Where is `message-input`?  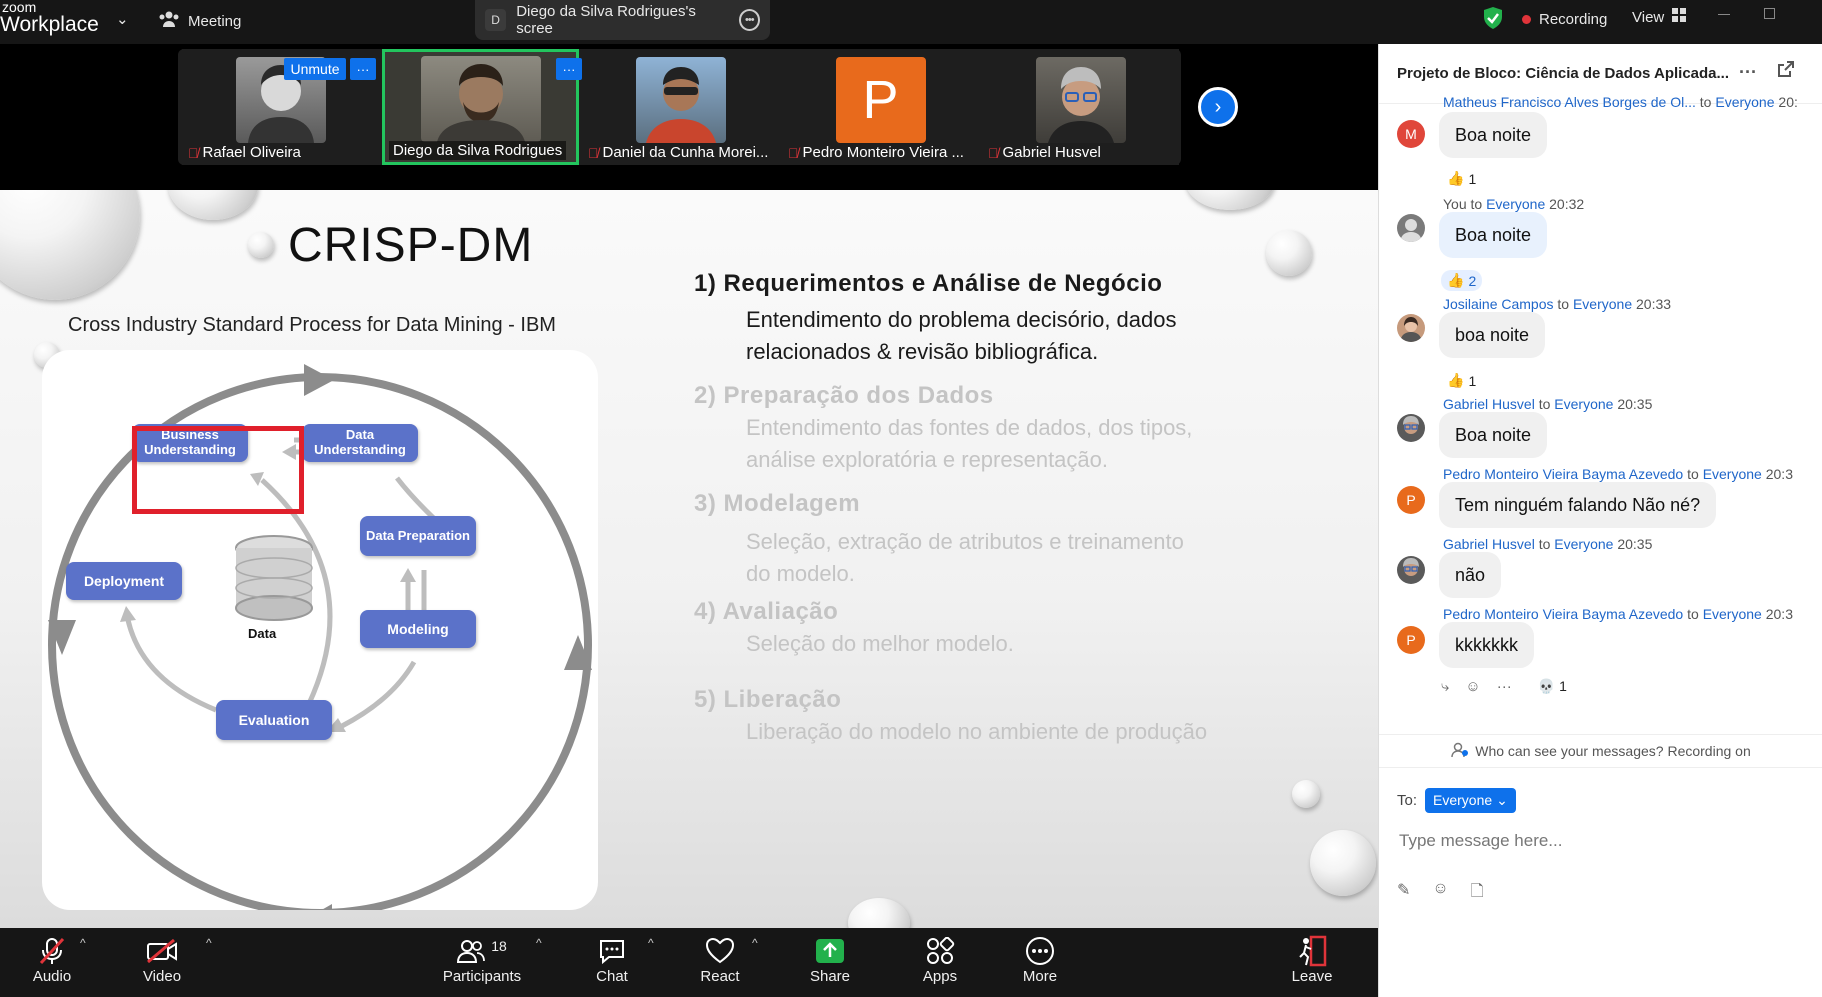 message-input is located at coordinates (1597, 841).